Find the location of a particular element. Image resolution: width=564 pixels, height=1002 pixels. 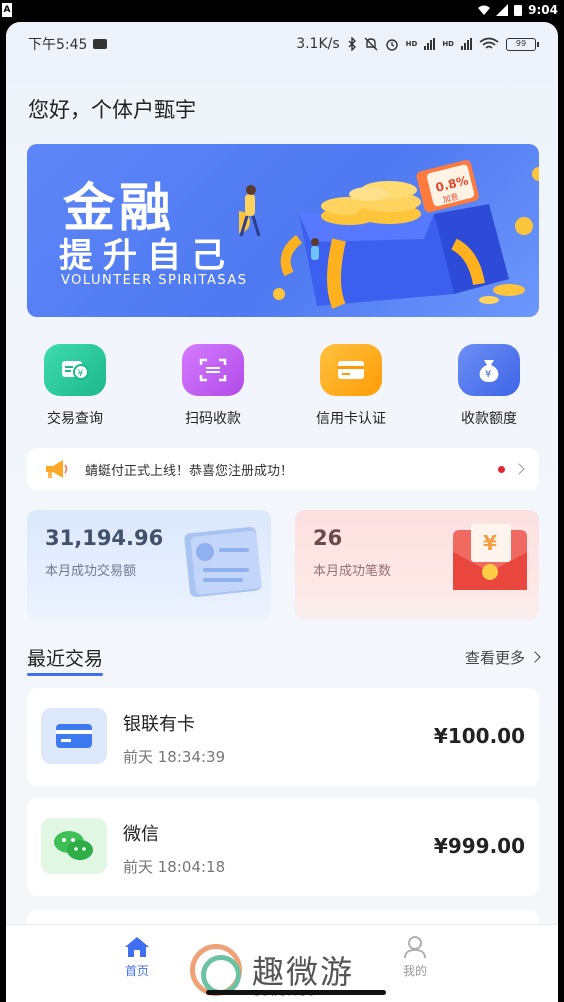

profile-icon is located at coordinates (415, 947).